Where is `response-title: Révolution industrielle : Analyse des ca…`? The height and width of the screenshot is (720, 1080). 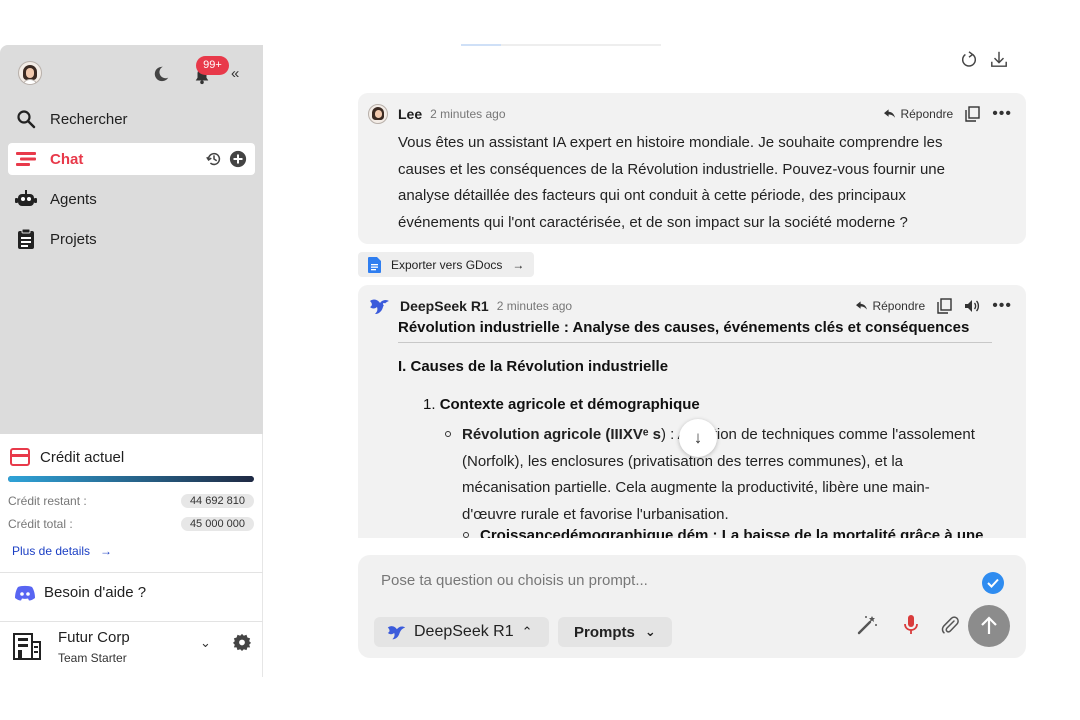
response-title: Révolution industrielle : Analyse des ca… is located at coordinates (695, 331).